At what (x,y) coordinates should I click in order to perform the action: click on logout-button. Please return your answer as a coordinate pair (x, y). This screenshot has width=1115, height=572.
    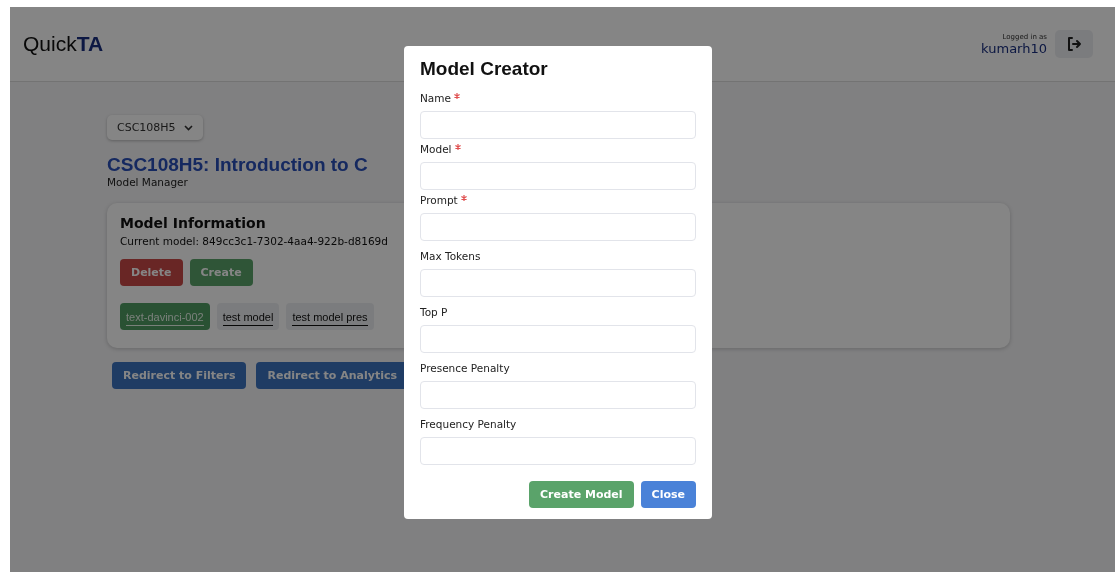
    Looking at the image, I should click on (1074, 44).